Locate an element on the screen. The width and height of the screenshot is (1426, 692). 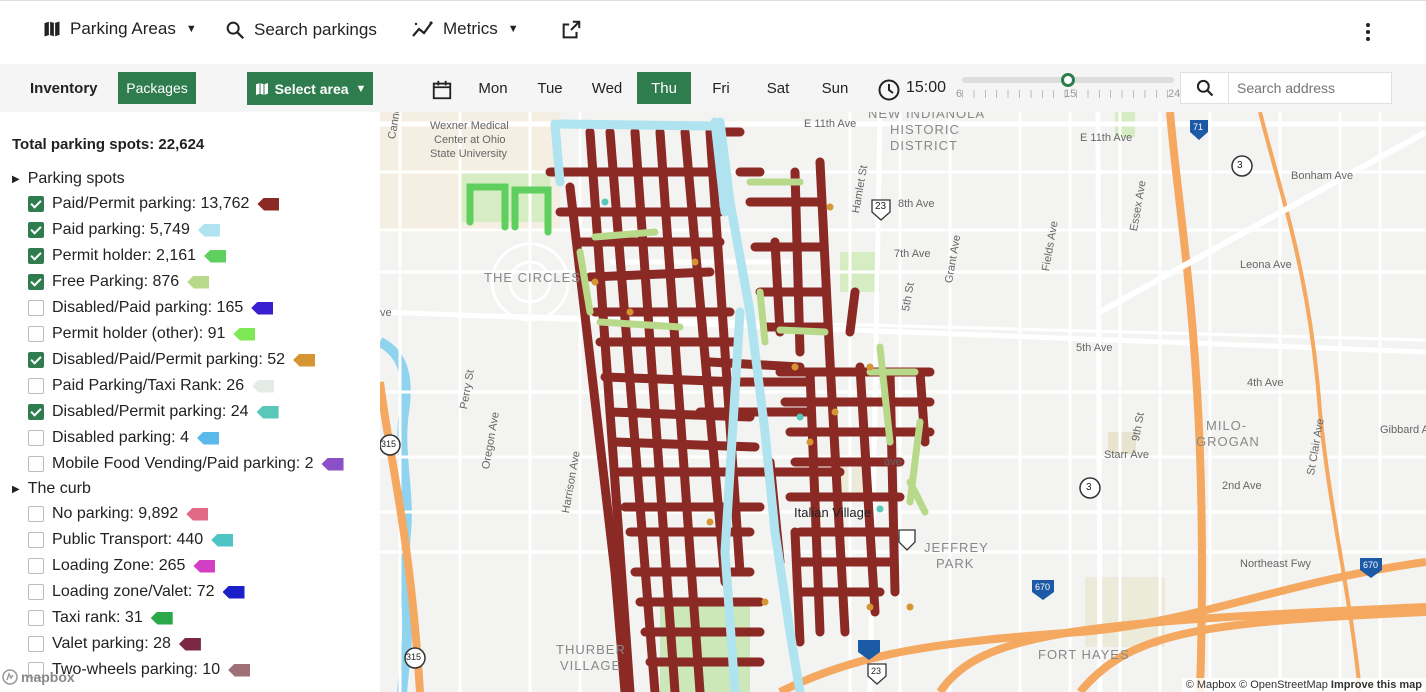
open-external-button is located at coordinates (571, 30).